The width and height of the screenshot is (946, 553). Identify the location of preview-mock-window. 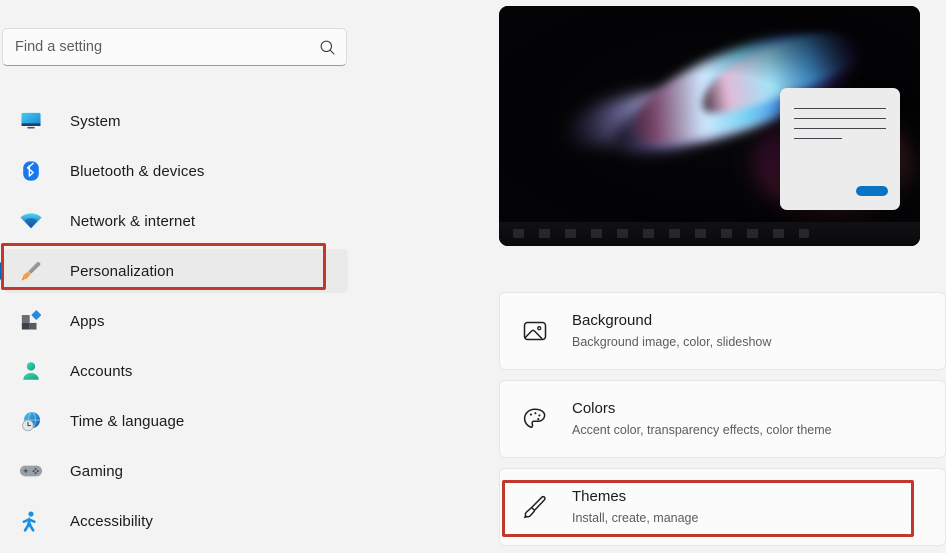
(840, 149).